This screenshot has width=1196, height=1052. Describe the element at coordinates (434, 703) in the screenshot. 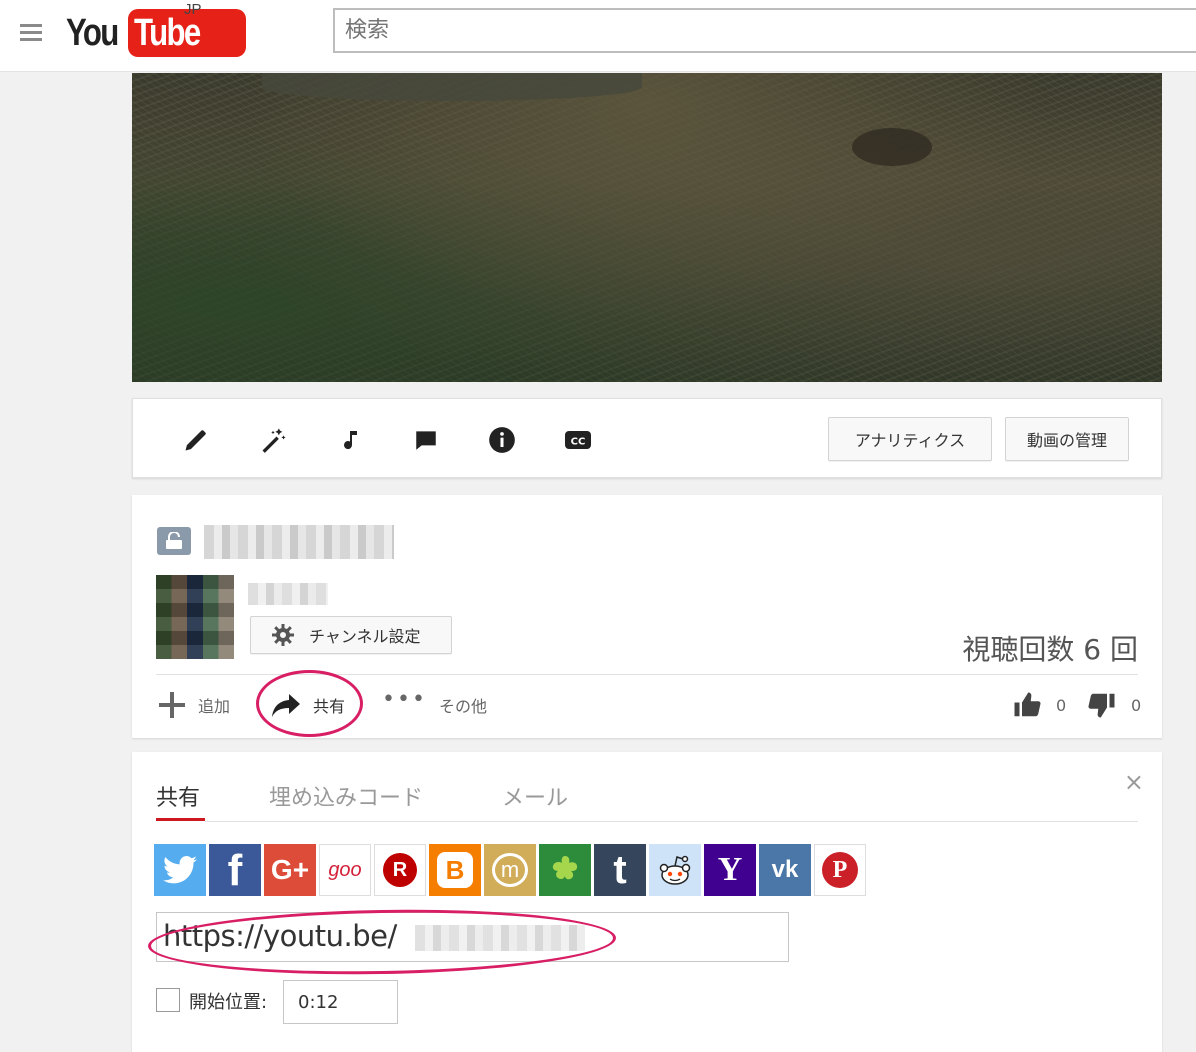

I see `more-actions-button: ••• その他` at that location.